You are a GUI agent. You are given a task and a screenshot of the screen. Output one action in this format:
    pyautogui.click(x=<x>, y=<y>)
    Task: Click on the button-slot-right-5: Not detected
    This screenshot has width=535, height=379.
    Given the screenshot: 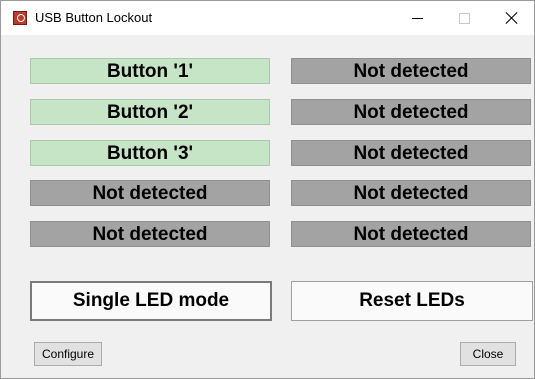 What is the action you would take?
    pyautogui.click(x=411, y=234)
    